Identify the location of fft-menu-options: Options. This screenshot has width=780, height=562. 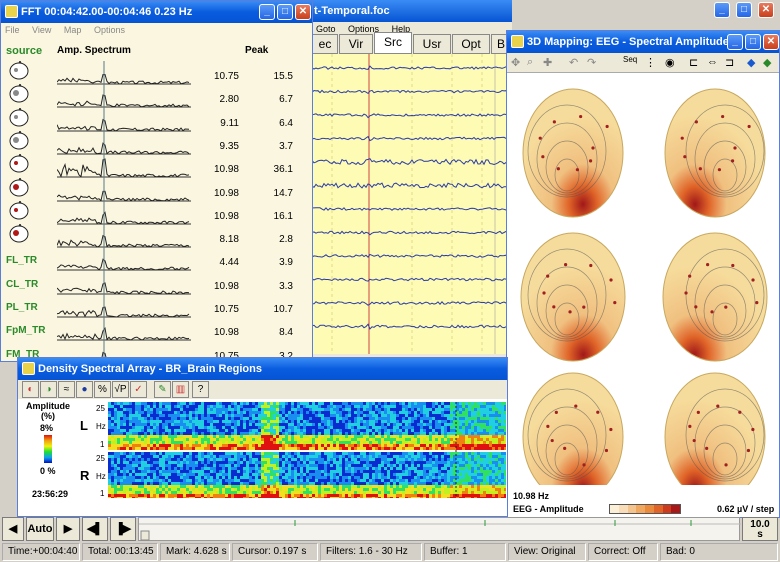
(109, 30).